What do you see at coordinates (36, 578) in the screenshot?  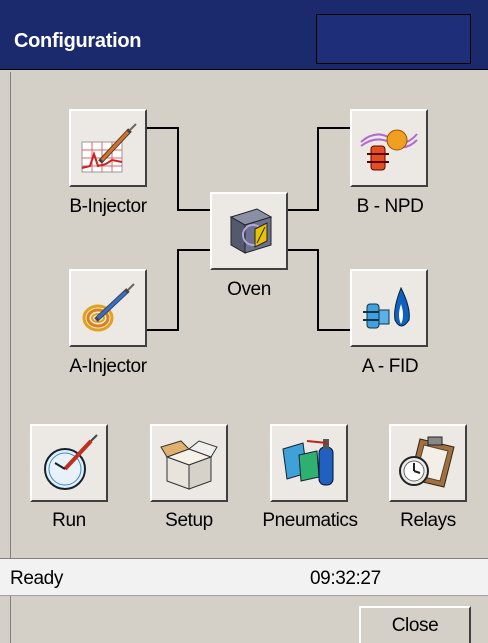 I see `status-text: Ready` at bounding box center [36, 578].